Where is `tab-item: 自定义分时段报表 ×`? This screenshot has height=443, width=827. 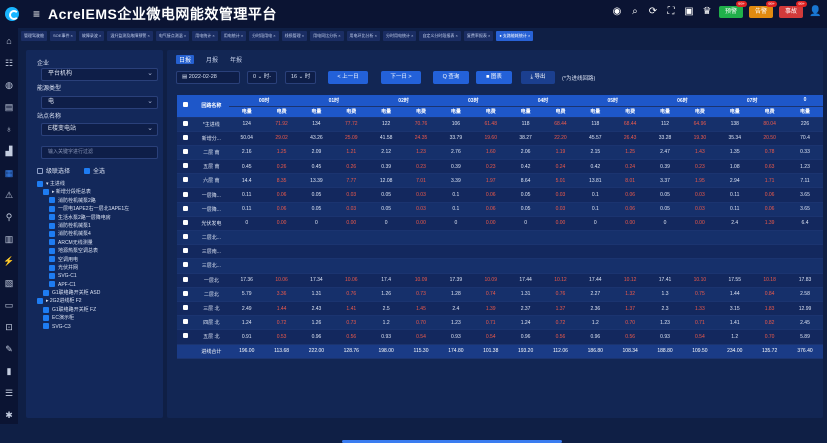 tab-item: 自定义分时段报表 × is located at coordinates (440, 36).